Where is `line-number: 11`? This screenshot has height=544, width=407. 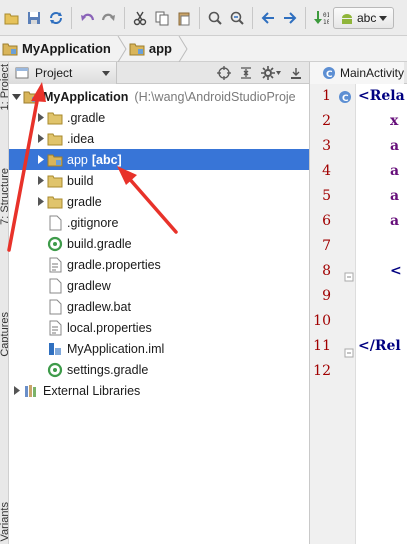 line-number: 11 is located at coordinates (322, 346).